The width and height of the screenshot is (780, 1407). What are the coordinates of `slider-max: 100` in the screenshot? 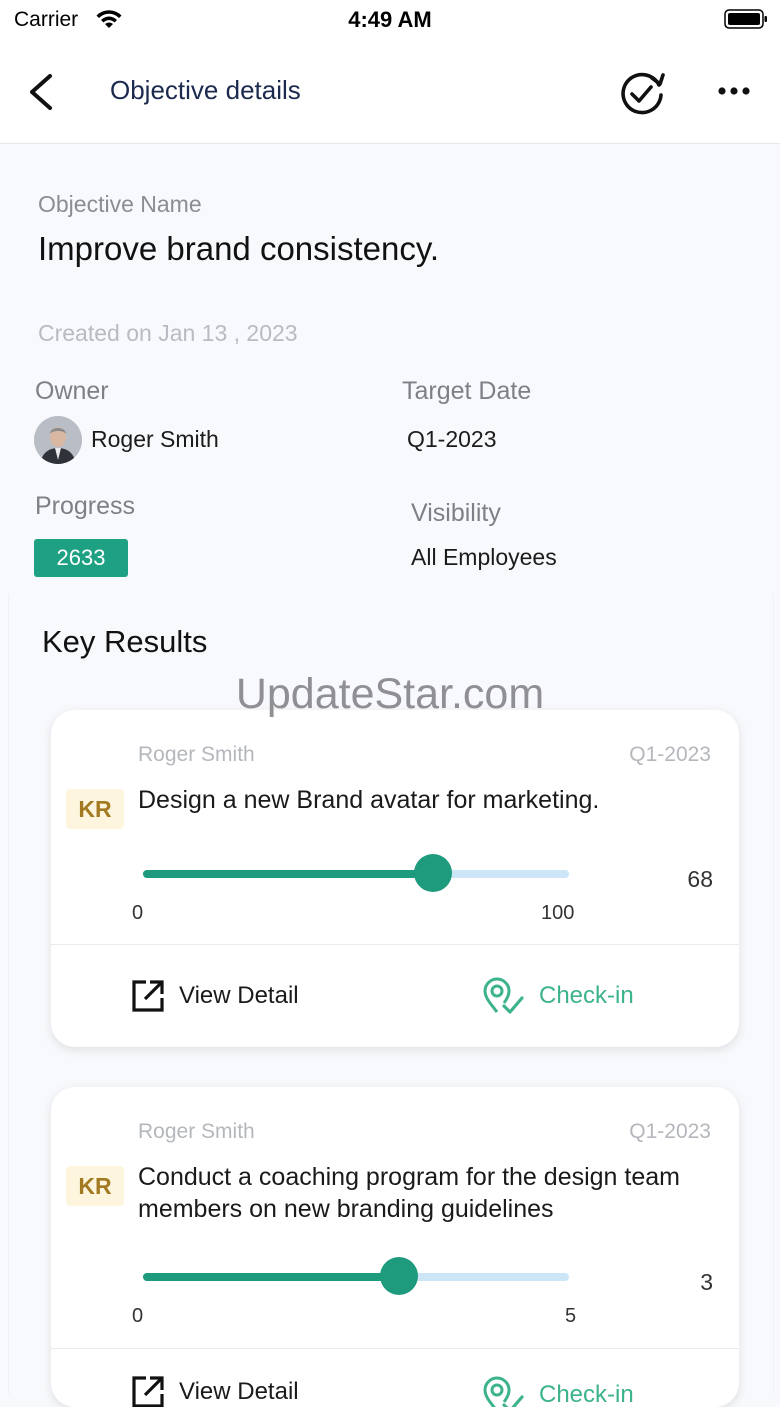 It's located at (558, 913).